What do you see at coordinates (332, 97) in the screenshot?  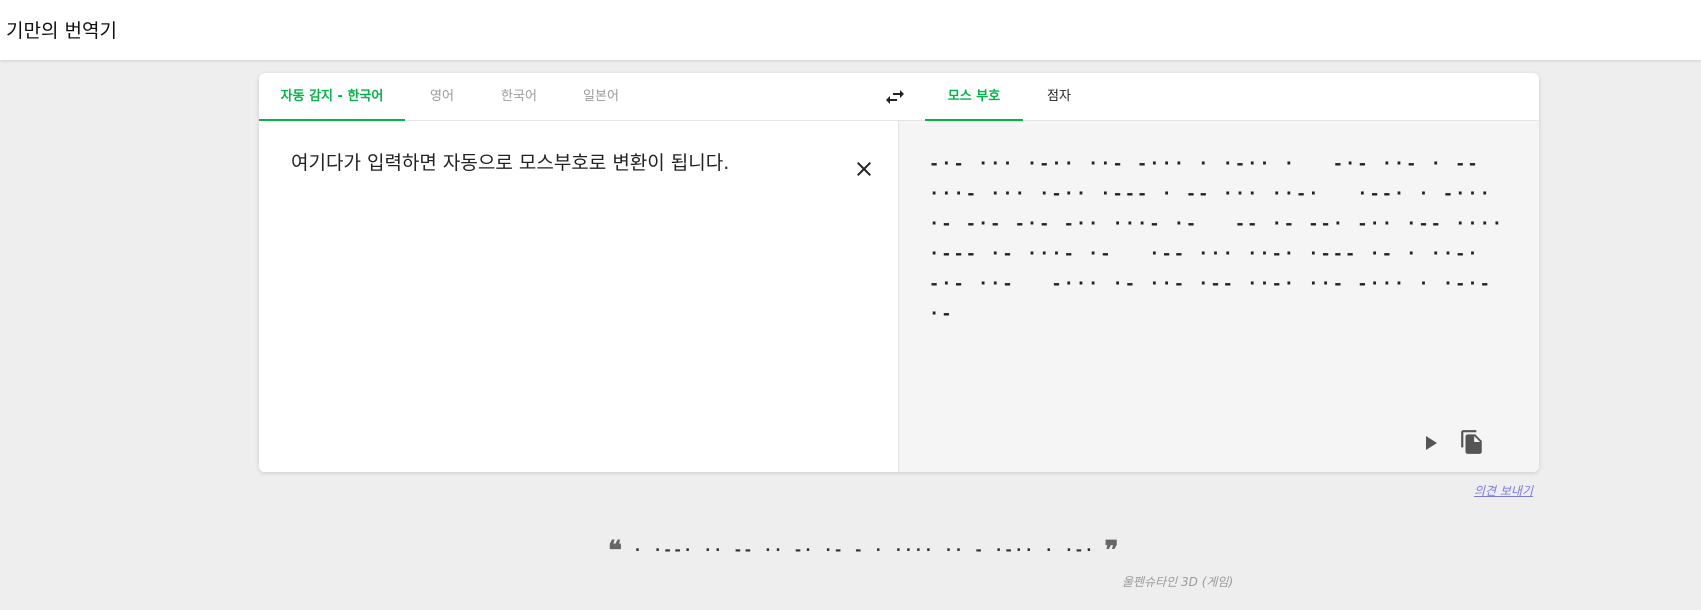 I see `tab-auto-detect: 자동 감지 - 한국어` at bounding box center [332, 97].